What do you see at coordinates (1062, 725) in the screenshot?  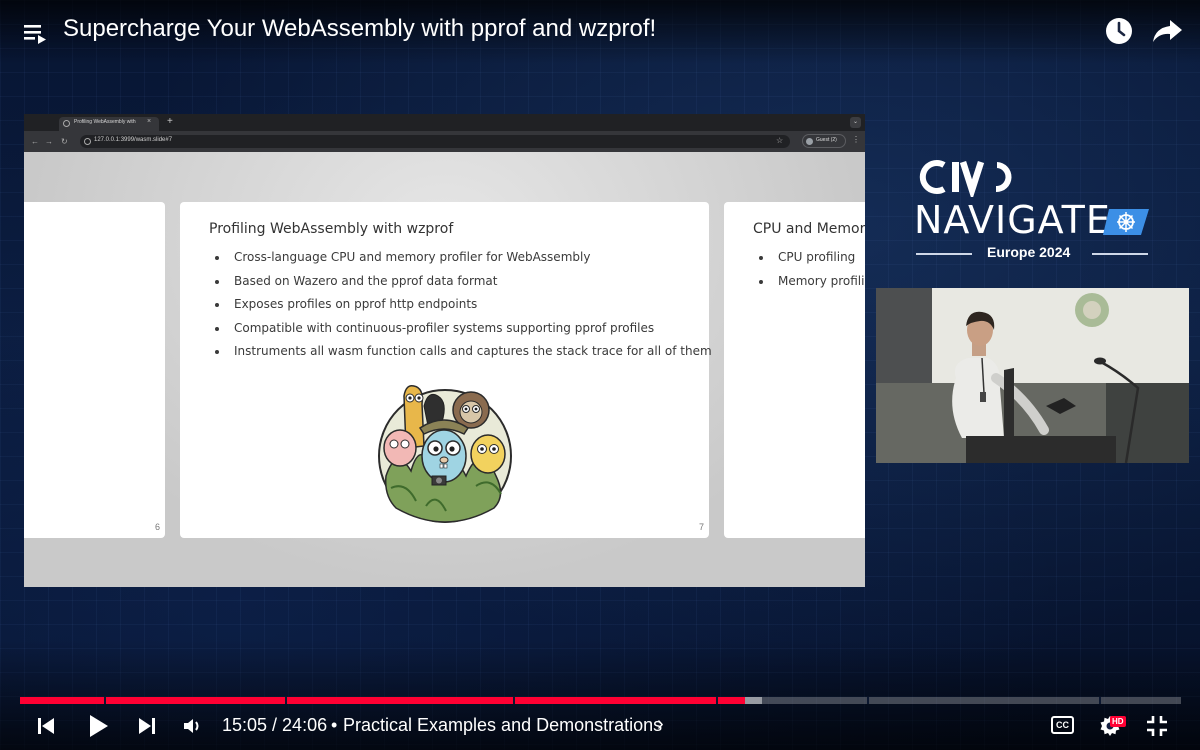 I see `captions-icon: CC` at bounding box center [1062, 725].